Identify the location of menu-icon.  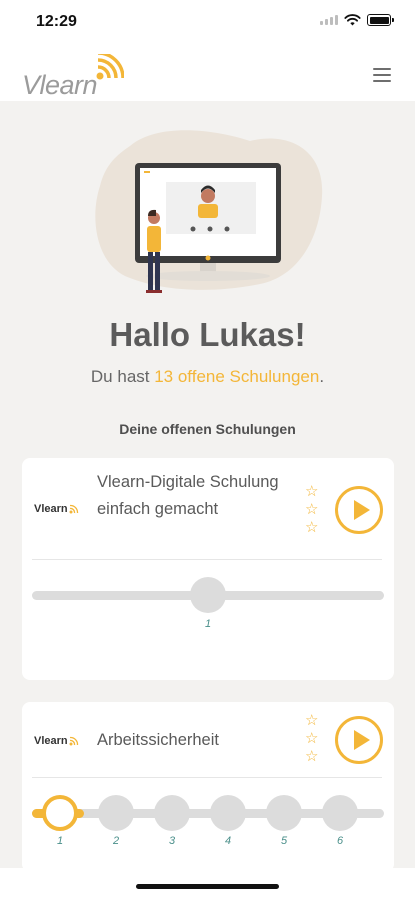
(382, 77).